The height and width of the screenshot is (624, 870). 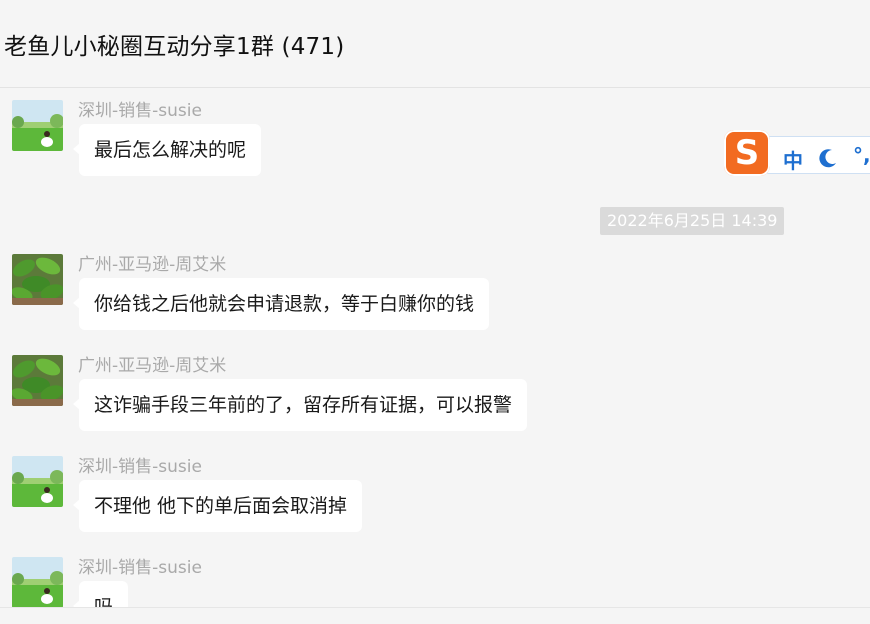 I want to click on message-bubble: 你给钱之后他就会申请退款，等于白赚你的钱, so click(x=281, y=304).